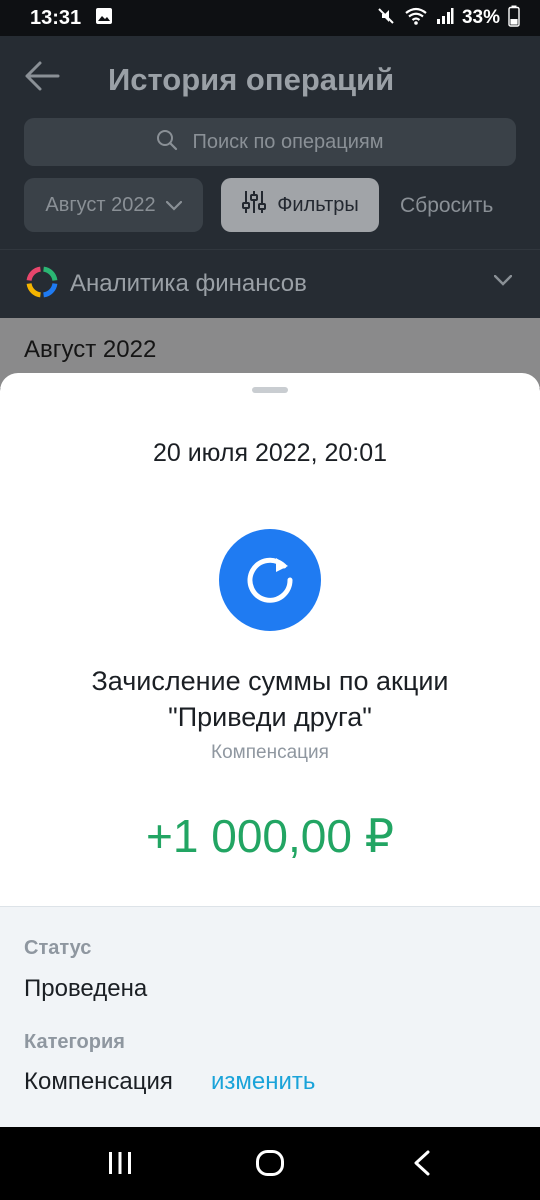 The image size is (540, 1200). I want to click on mute-icon, so click(386, 18).